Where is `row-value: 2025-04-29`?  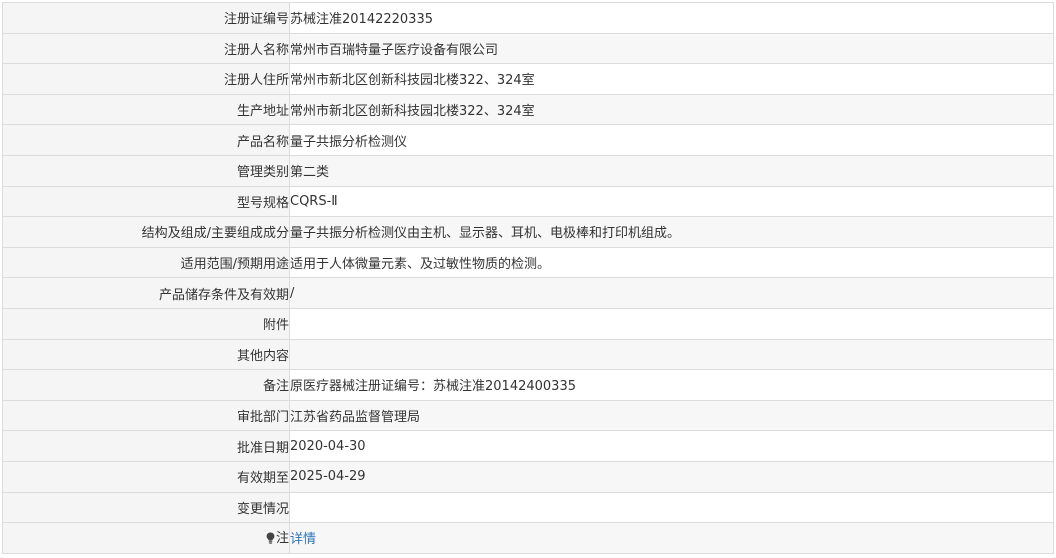 row-value: 2025-04-29 is located at coordinates (671, 476).